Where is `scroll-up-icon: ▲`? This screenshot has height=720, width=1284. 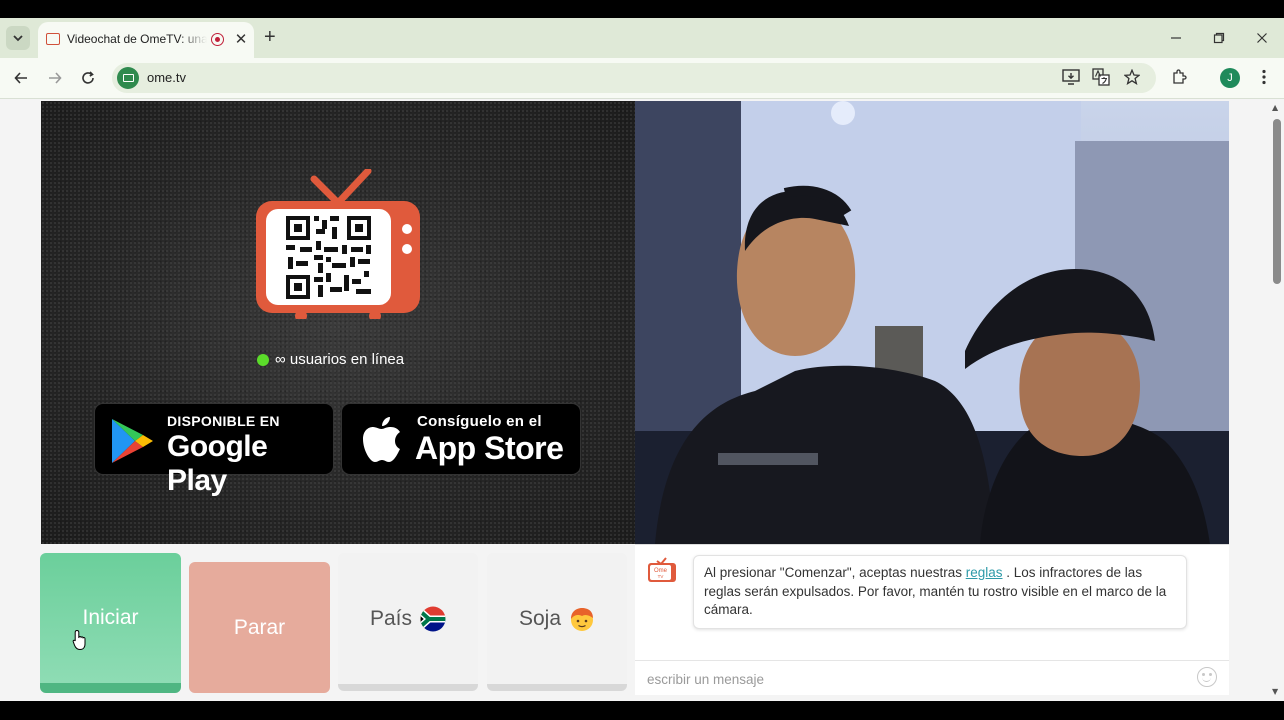
scroll-up-icon: ▲ is located at coordinates (1275, 107).